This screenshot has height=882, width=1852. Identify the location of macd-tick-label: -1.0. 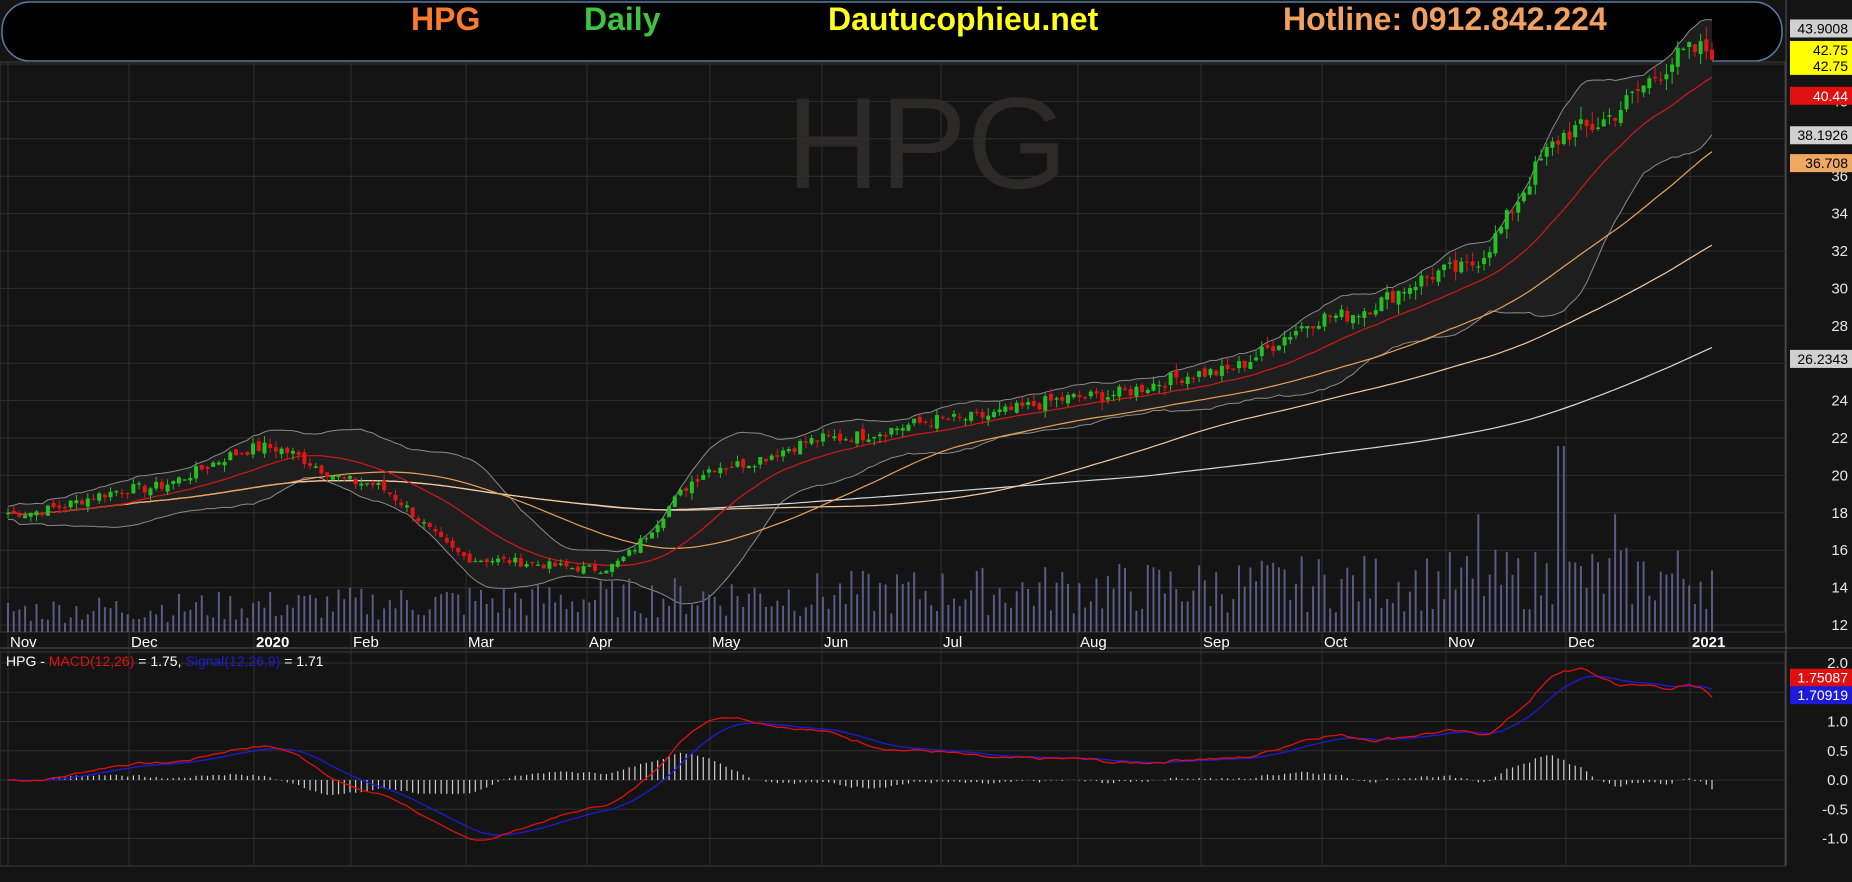
(1835, 839).